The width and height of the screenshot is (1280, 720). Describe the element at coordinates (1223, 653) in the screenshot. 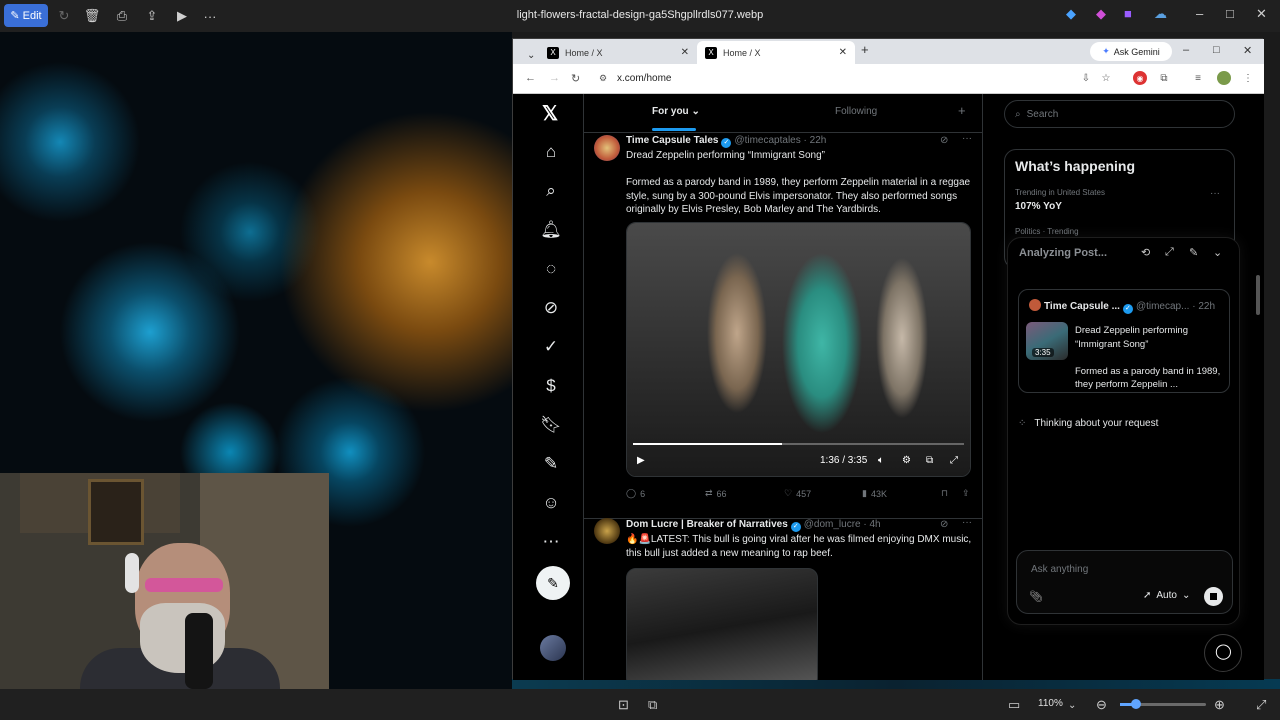

I see `grok-chat-button: ◯` at that location.